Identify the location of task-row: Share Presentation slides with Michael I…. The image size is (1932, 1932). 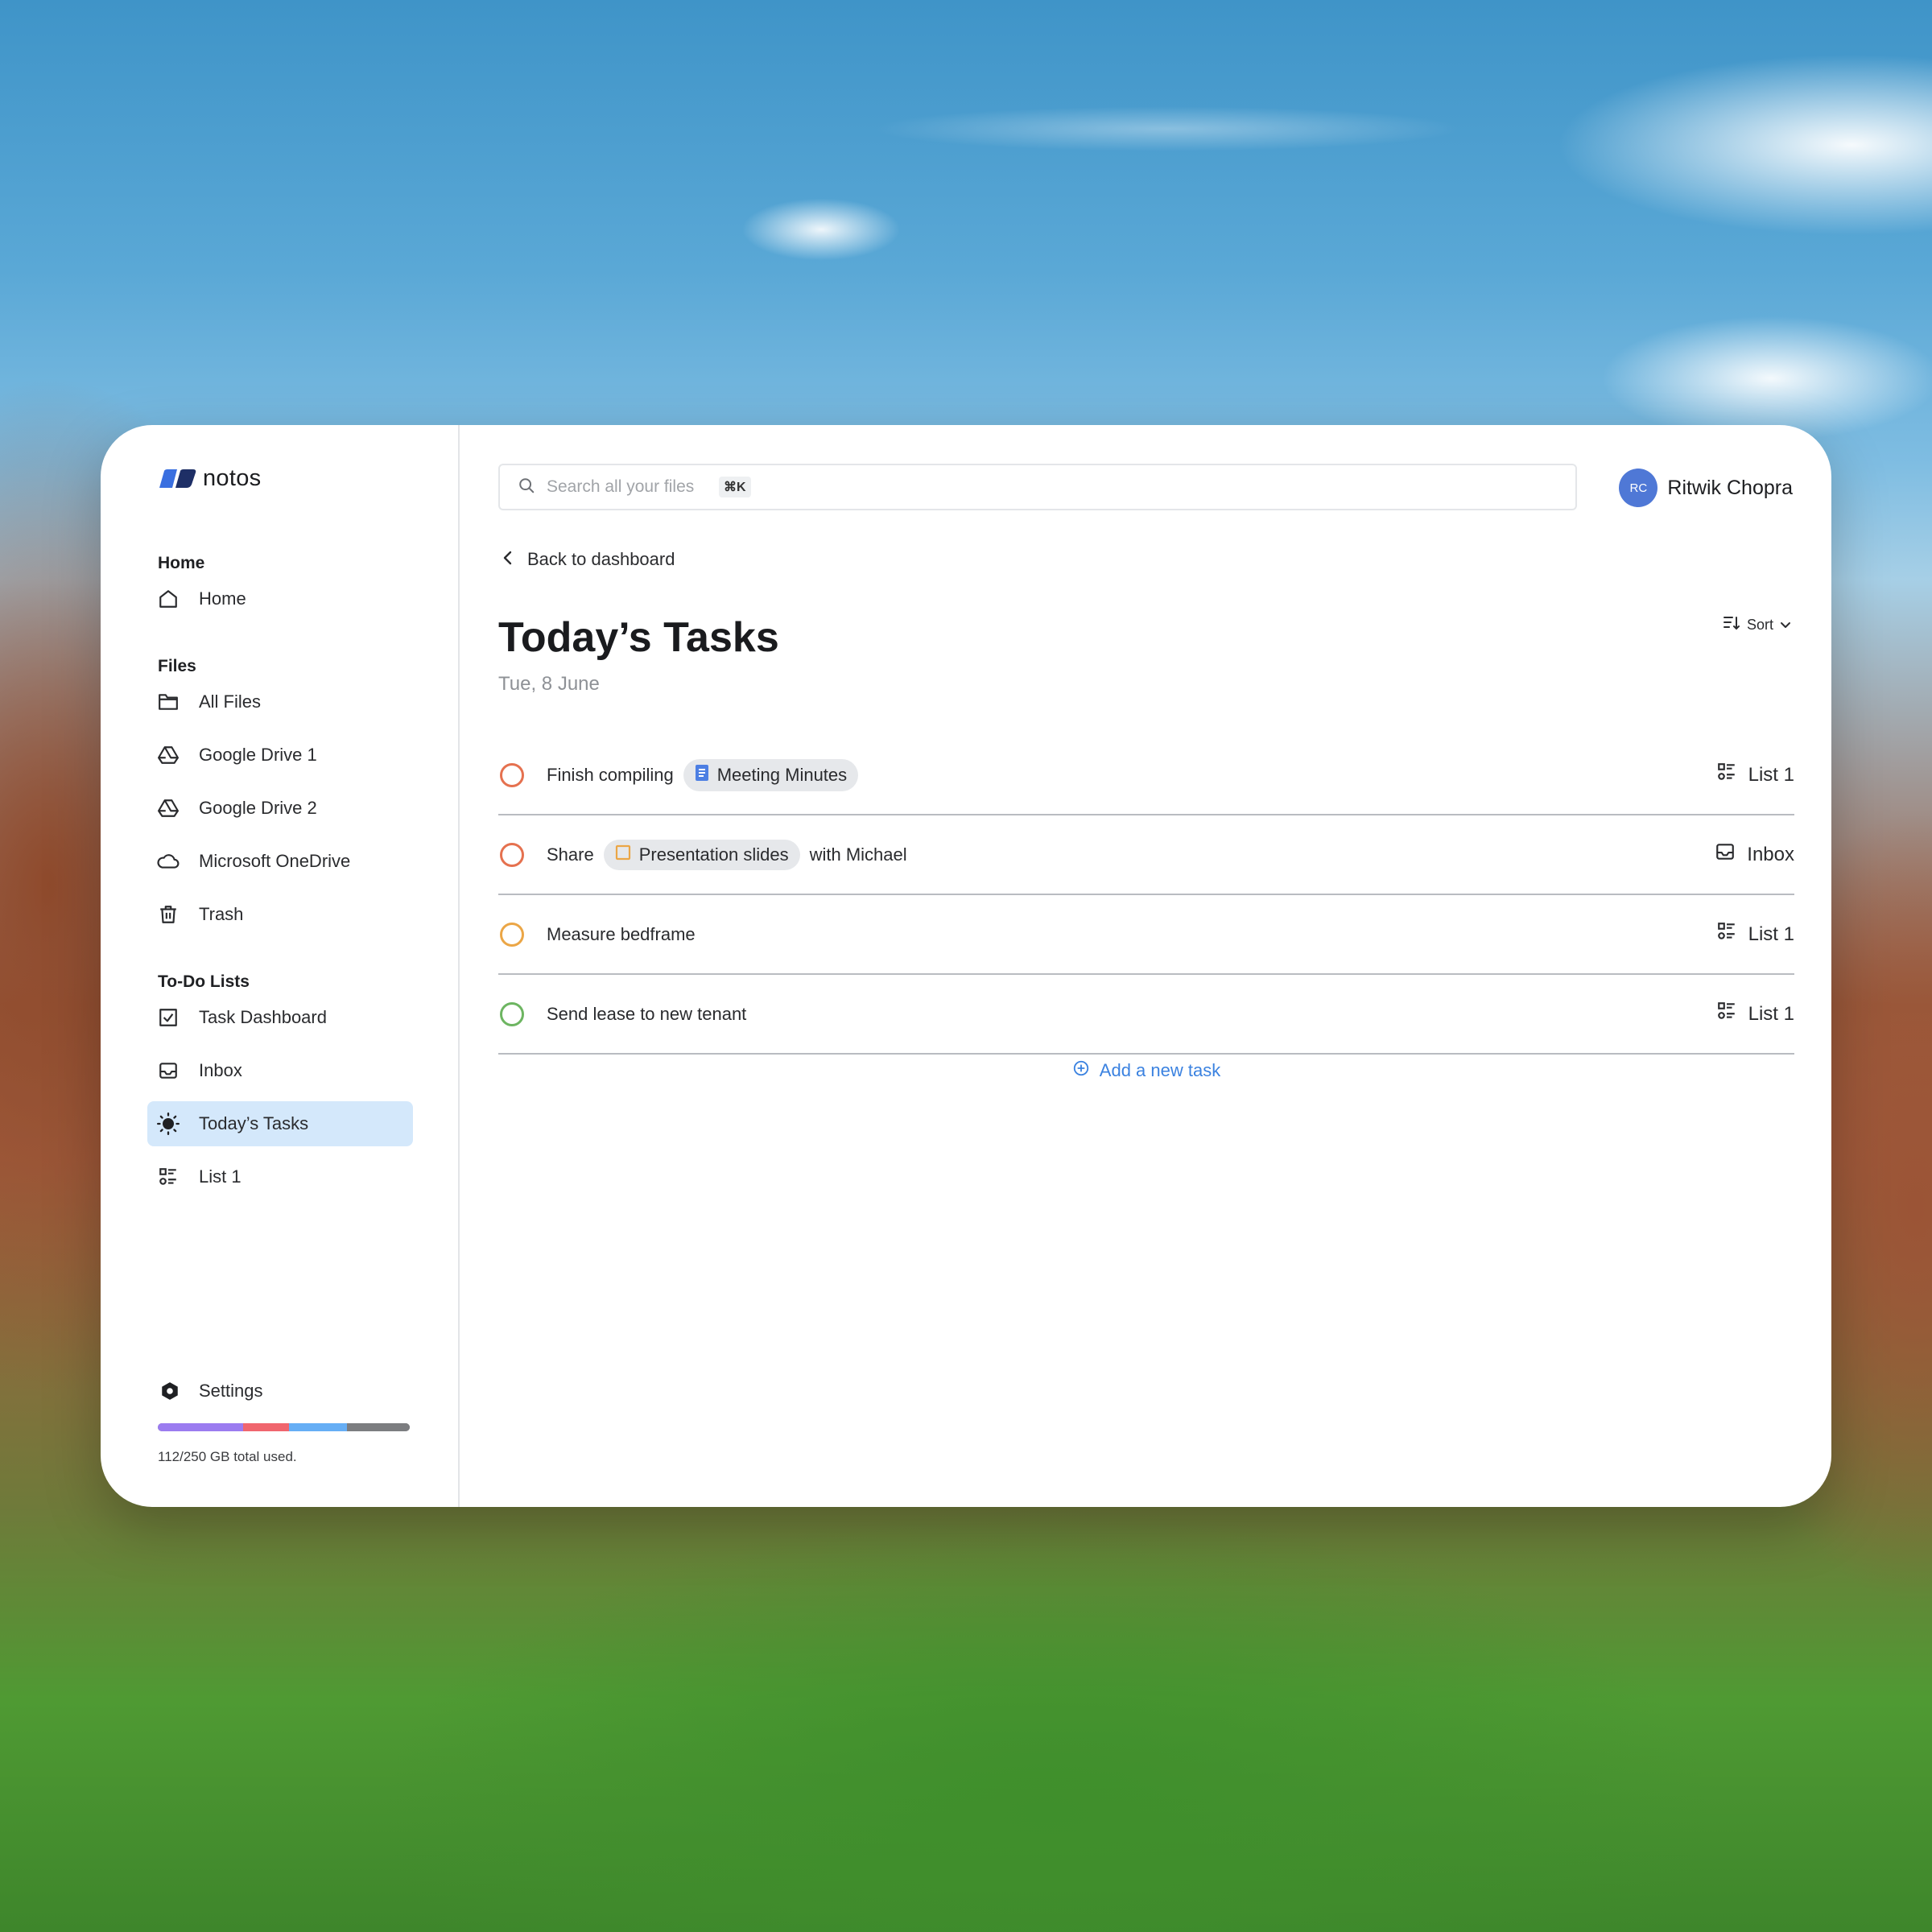
(1146, 855).